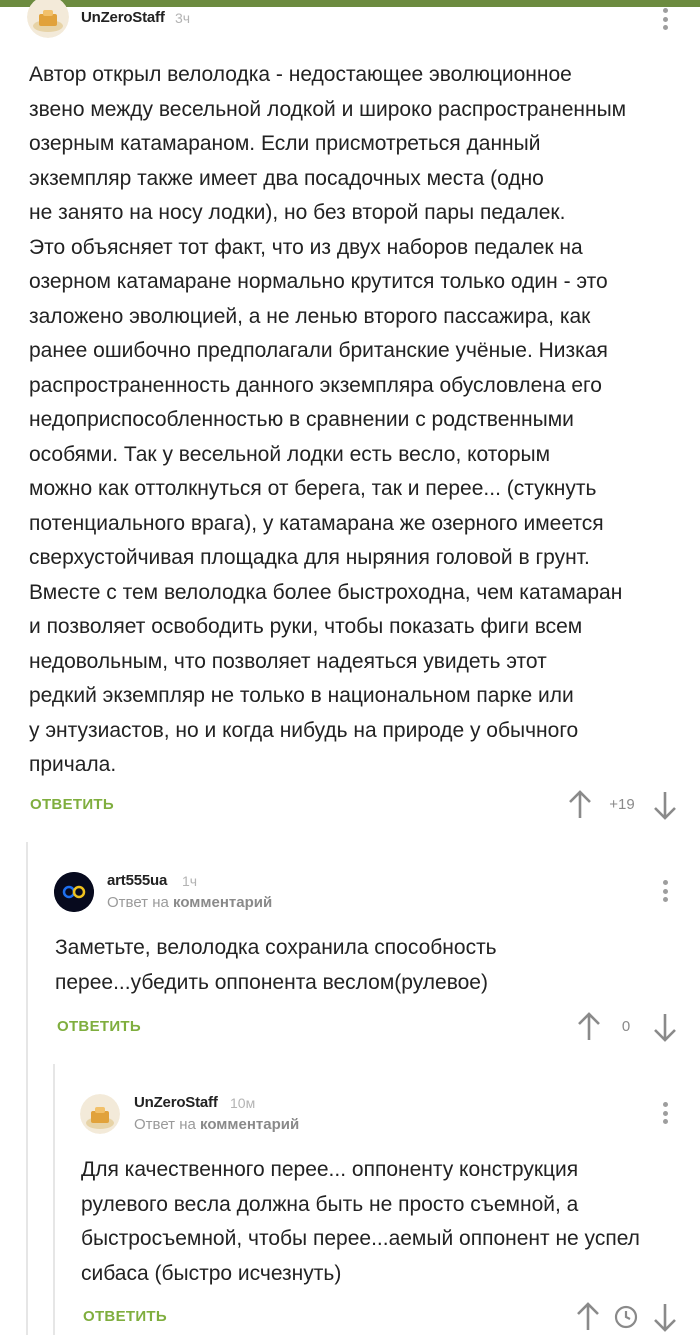 This screenshot has height=1337, width=700. What do you see at coordinates (100, 1114) in the screenshot?
I see `avatar` at bounding box center [100, 1114].